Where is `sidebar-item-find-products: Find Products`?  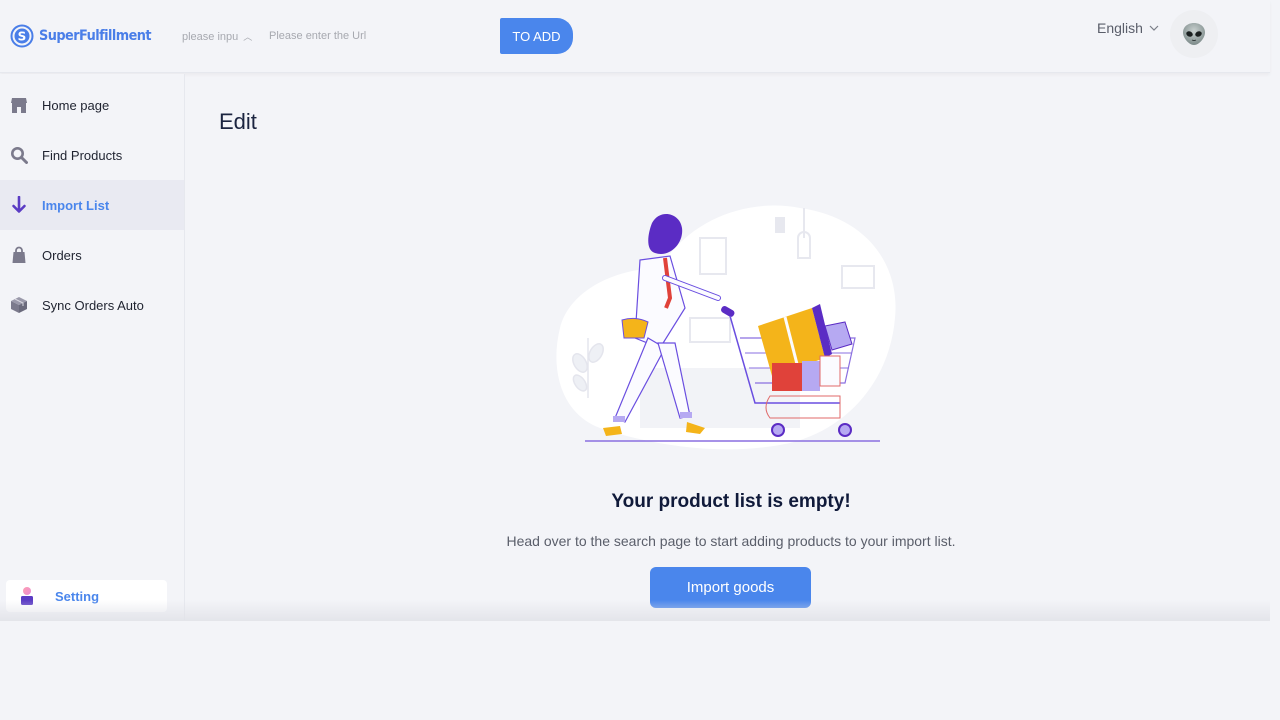
sidebar-item-find-products: Find Products is located at coordinates (92, 155).